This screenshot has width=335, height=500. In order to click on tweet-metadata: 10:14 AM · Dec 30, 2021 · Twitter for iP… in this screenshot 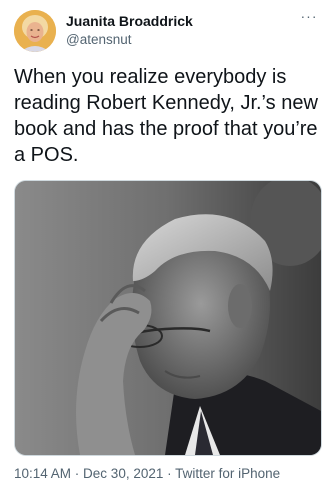, I will do `click(170, 473)`.